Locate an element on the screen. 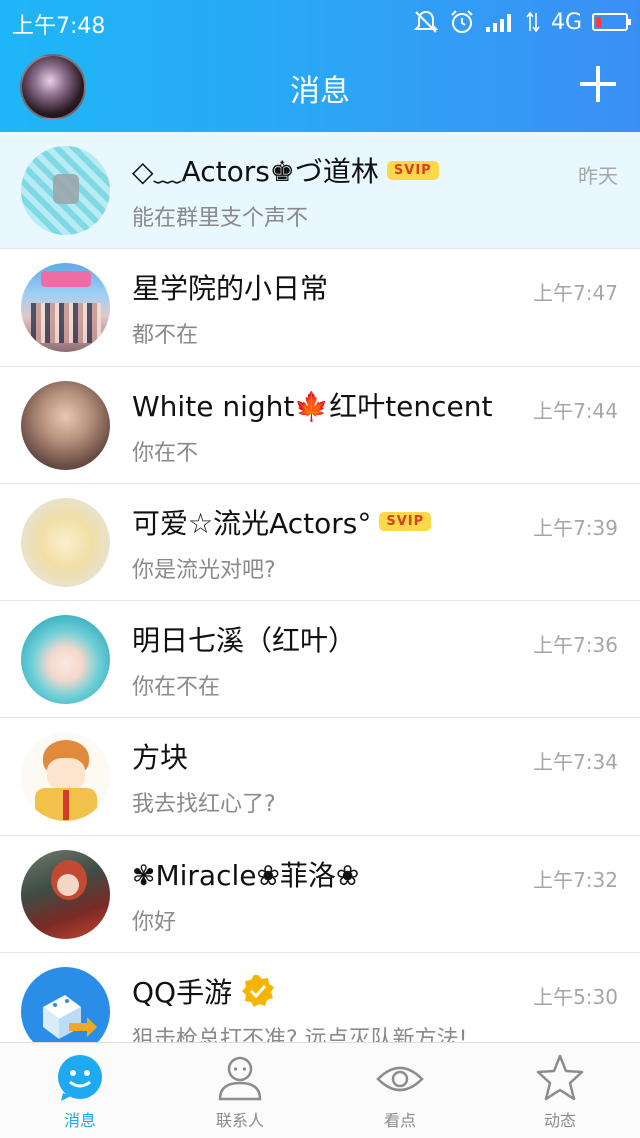 The width and height of the screenshot is (640, 1138). tab-dynamics: 动态 is located at coordinates (560, 1090).